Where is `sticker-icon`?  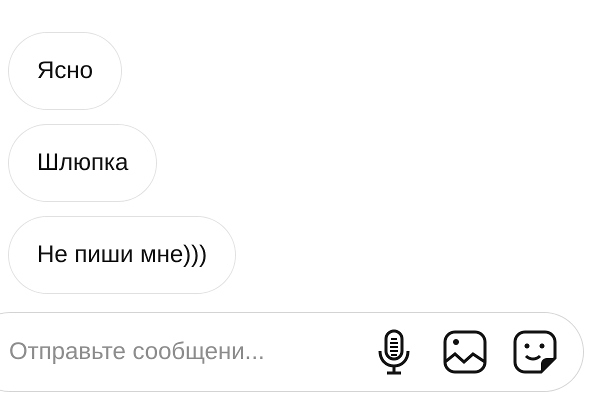 sticker-icon is located at coordinates (535, 352).